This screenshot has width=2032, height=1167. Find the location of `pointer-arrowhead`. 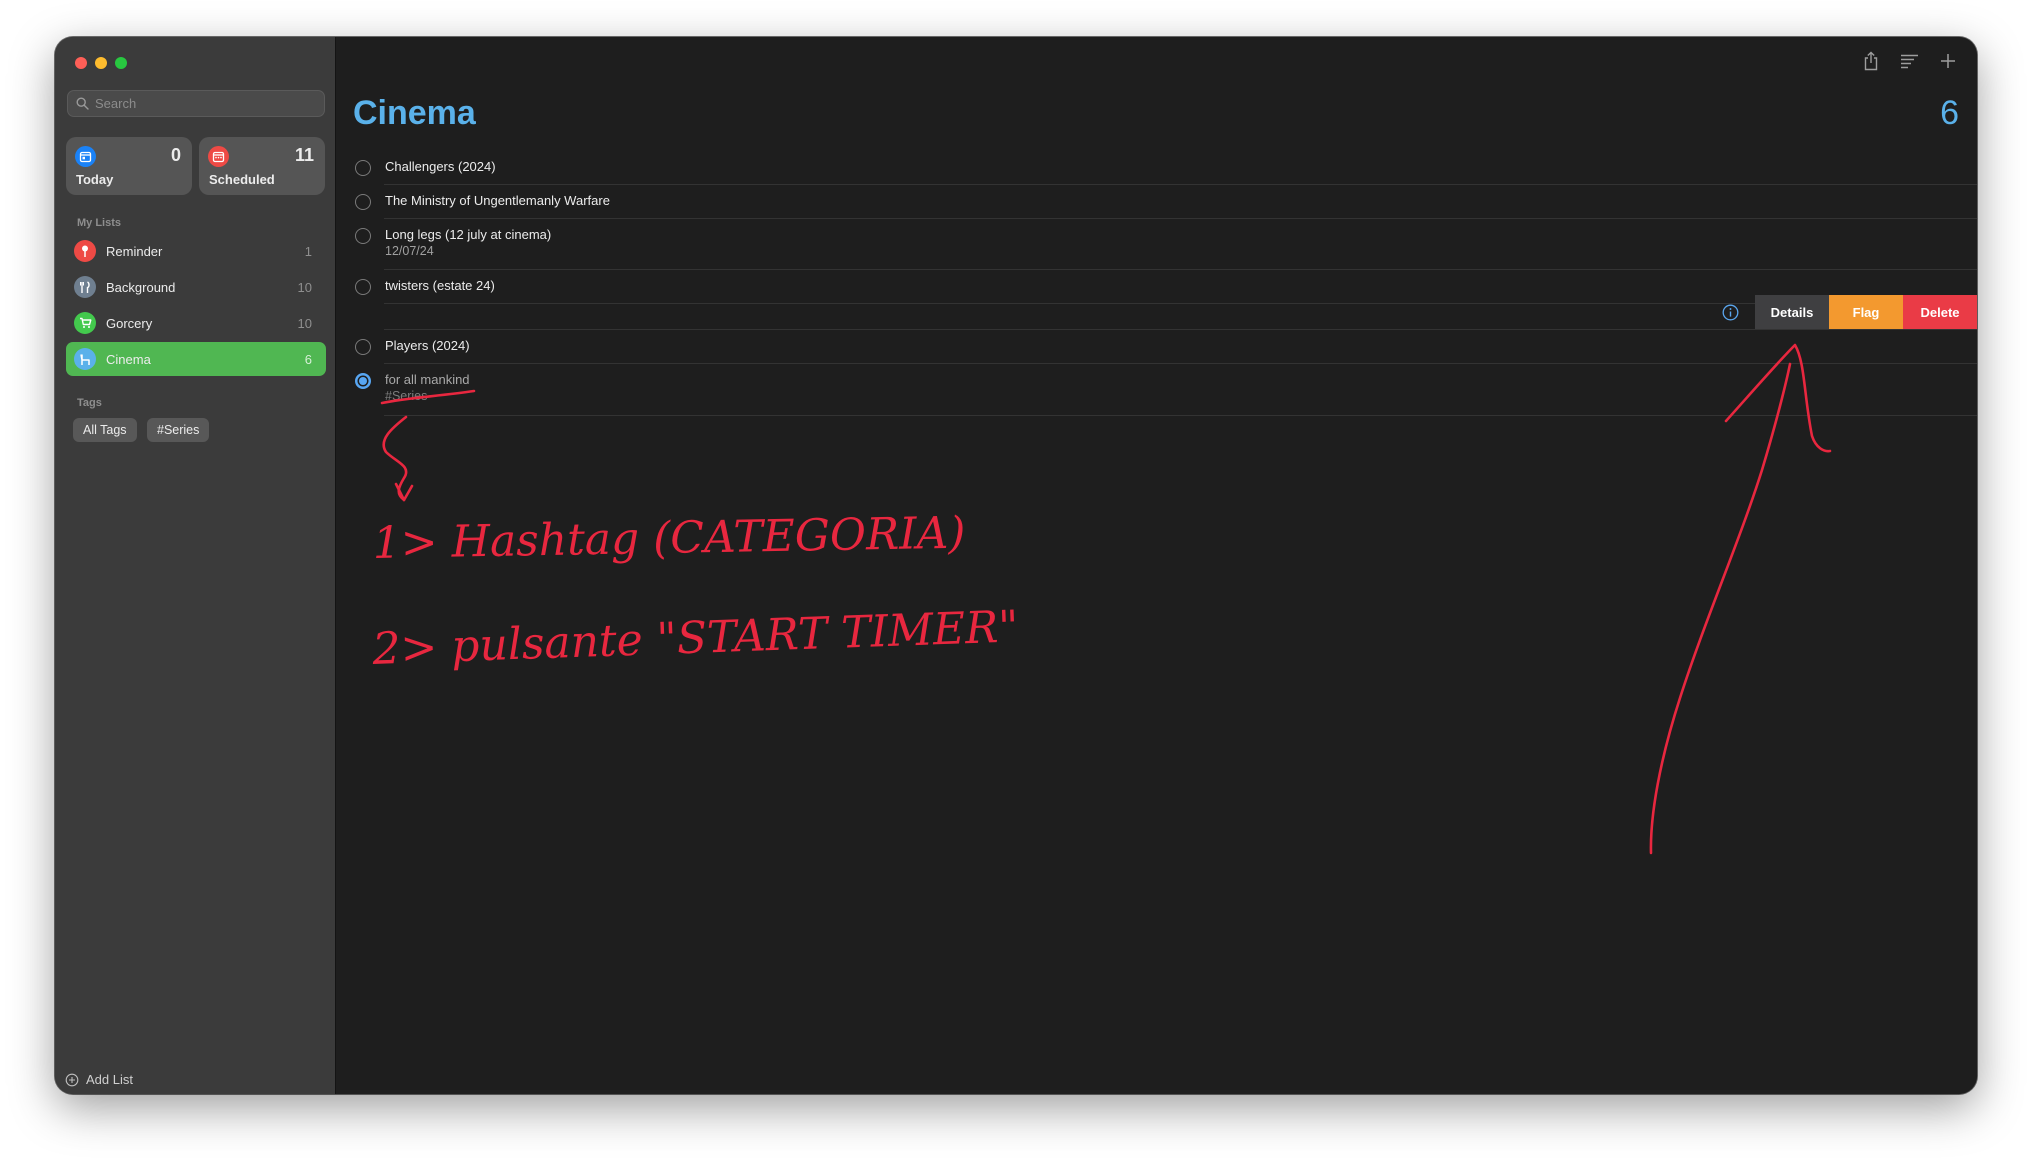

pointer-arrowhead is located at coordinates (1778, 398).